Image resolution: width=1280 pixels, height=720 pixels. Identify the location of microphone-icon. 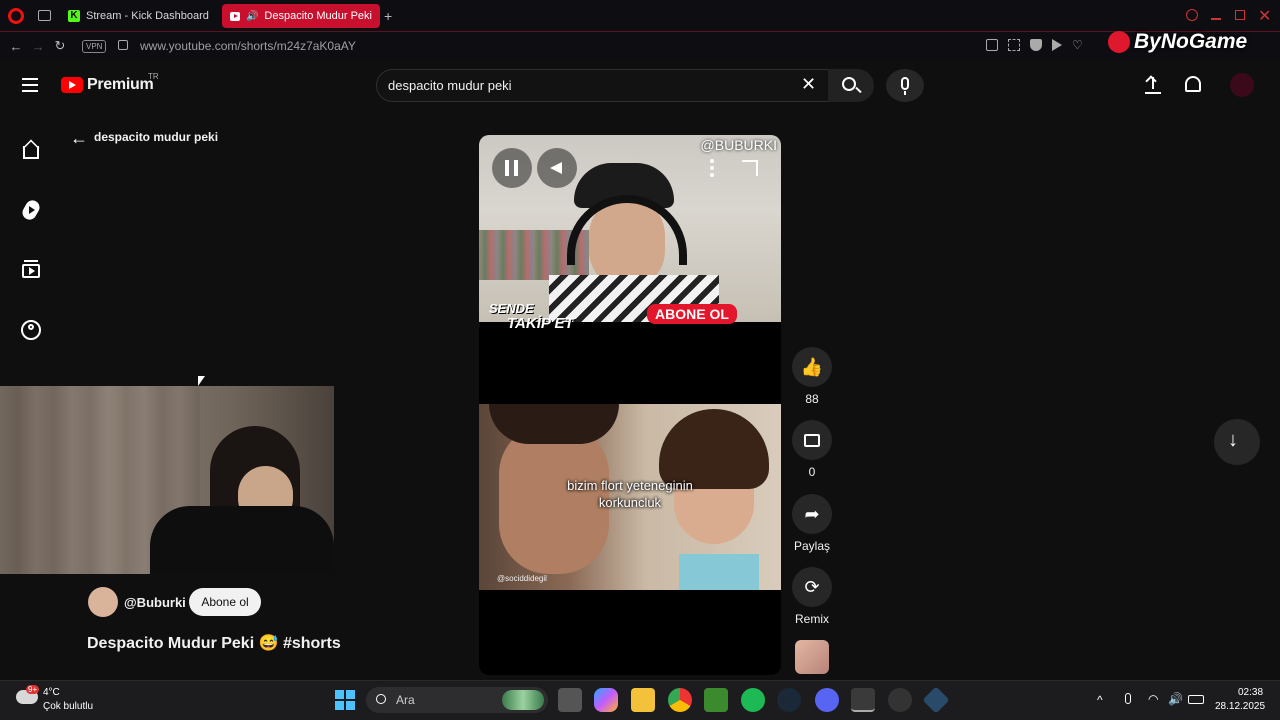
(905, 83).